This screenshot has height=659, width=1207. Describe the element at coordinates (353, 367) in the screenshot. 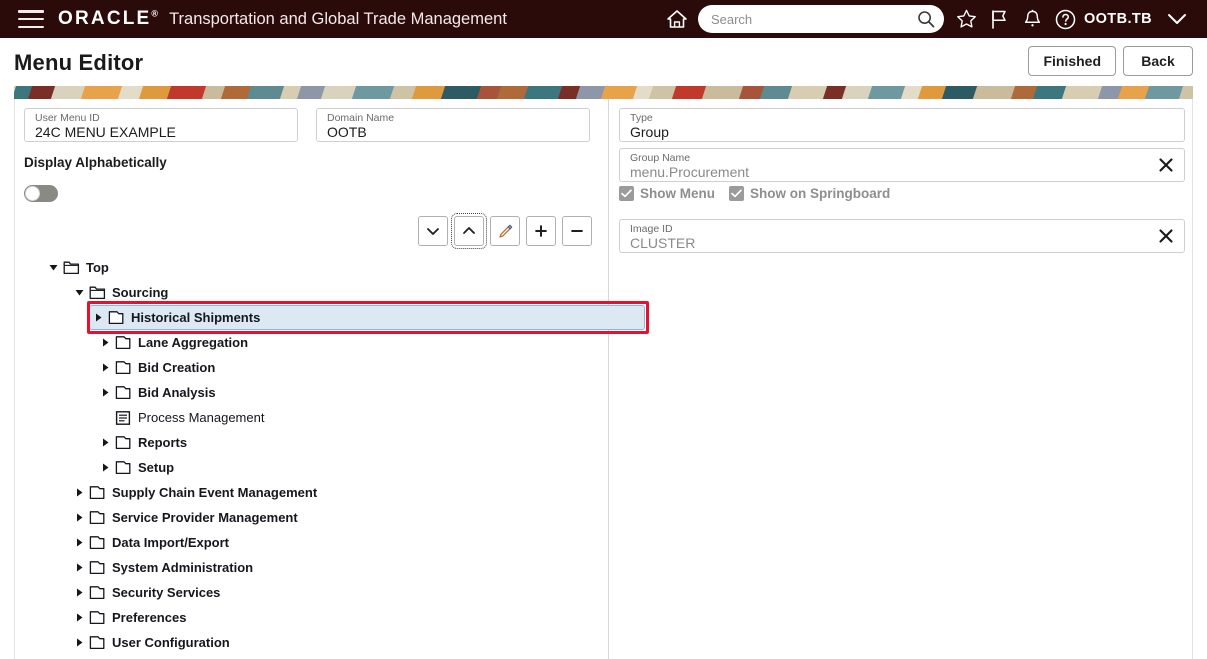

I see `tree-item: Bid Creation` at that location.